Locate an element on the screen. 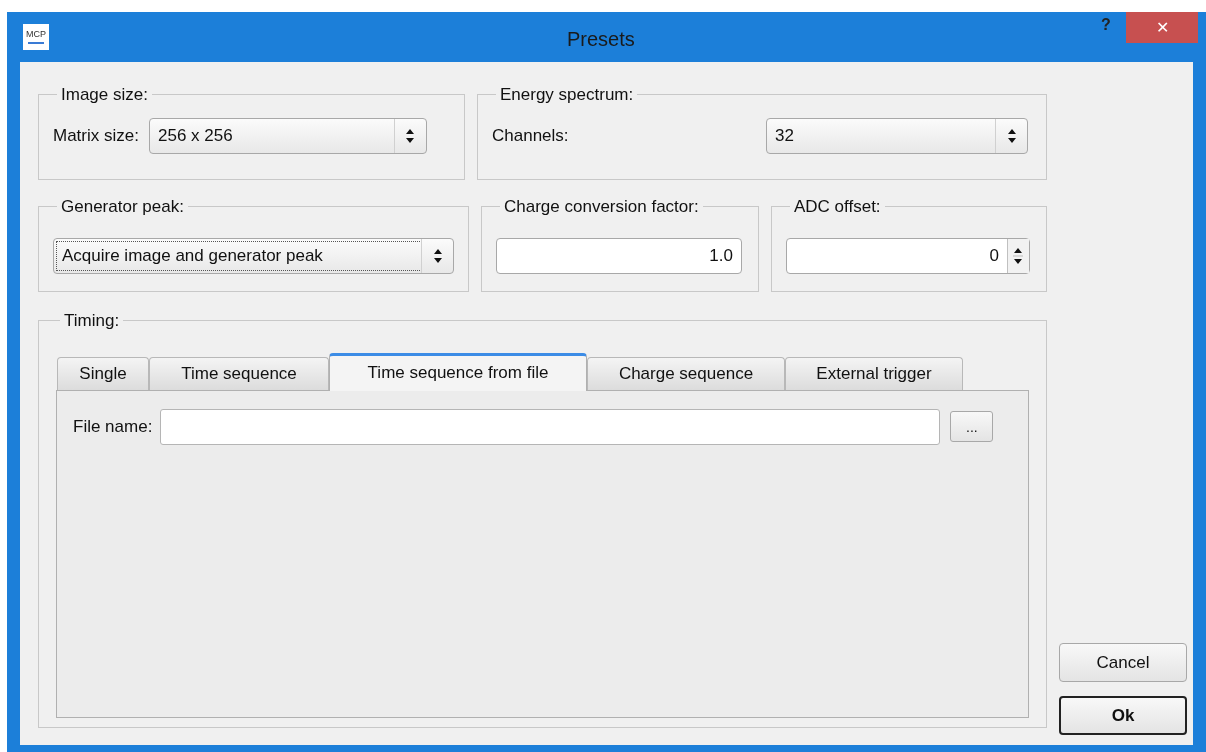 This screenshot has height=752, width=1206. dialog-button: Cancel is located at coordinates (1123, 662).